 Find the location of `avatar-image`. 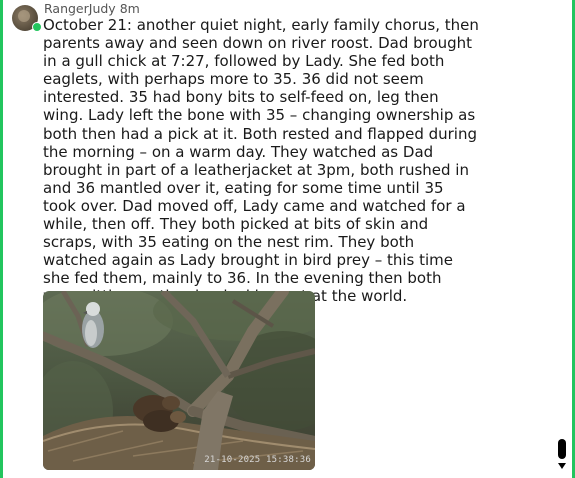

avatar-image is located at coordinates (24, 16).